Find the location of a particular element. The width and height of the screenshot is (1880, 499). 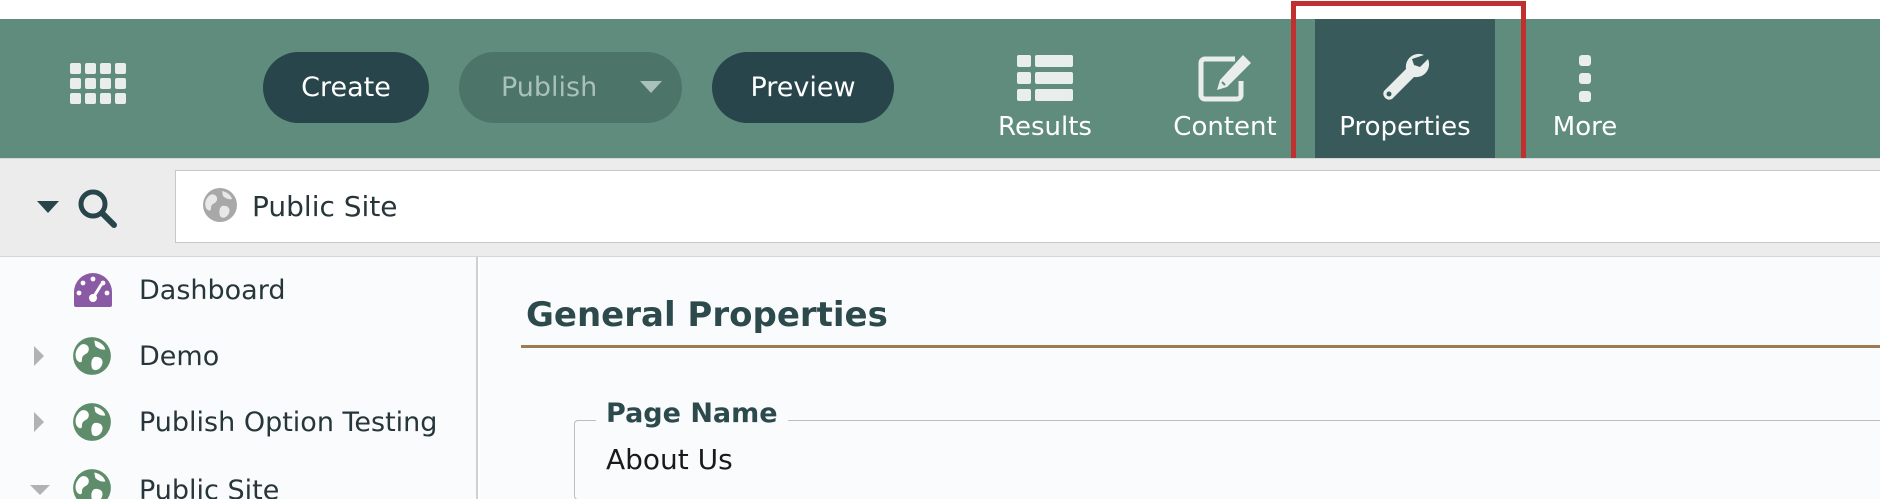

site-selector-value: Public Site is located at coordinates (325, 206).